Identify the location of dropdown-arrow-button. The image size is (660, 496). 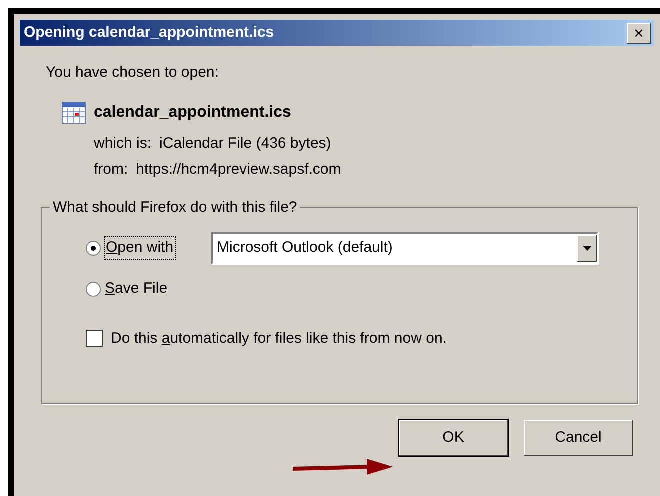
(587, 248).